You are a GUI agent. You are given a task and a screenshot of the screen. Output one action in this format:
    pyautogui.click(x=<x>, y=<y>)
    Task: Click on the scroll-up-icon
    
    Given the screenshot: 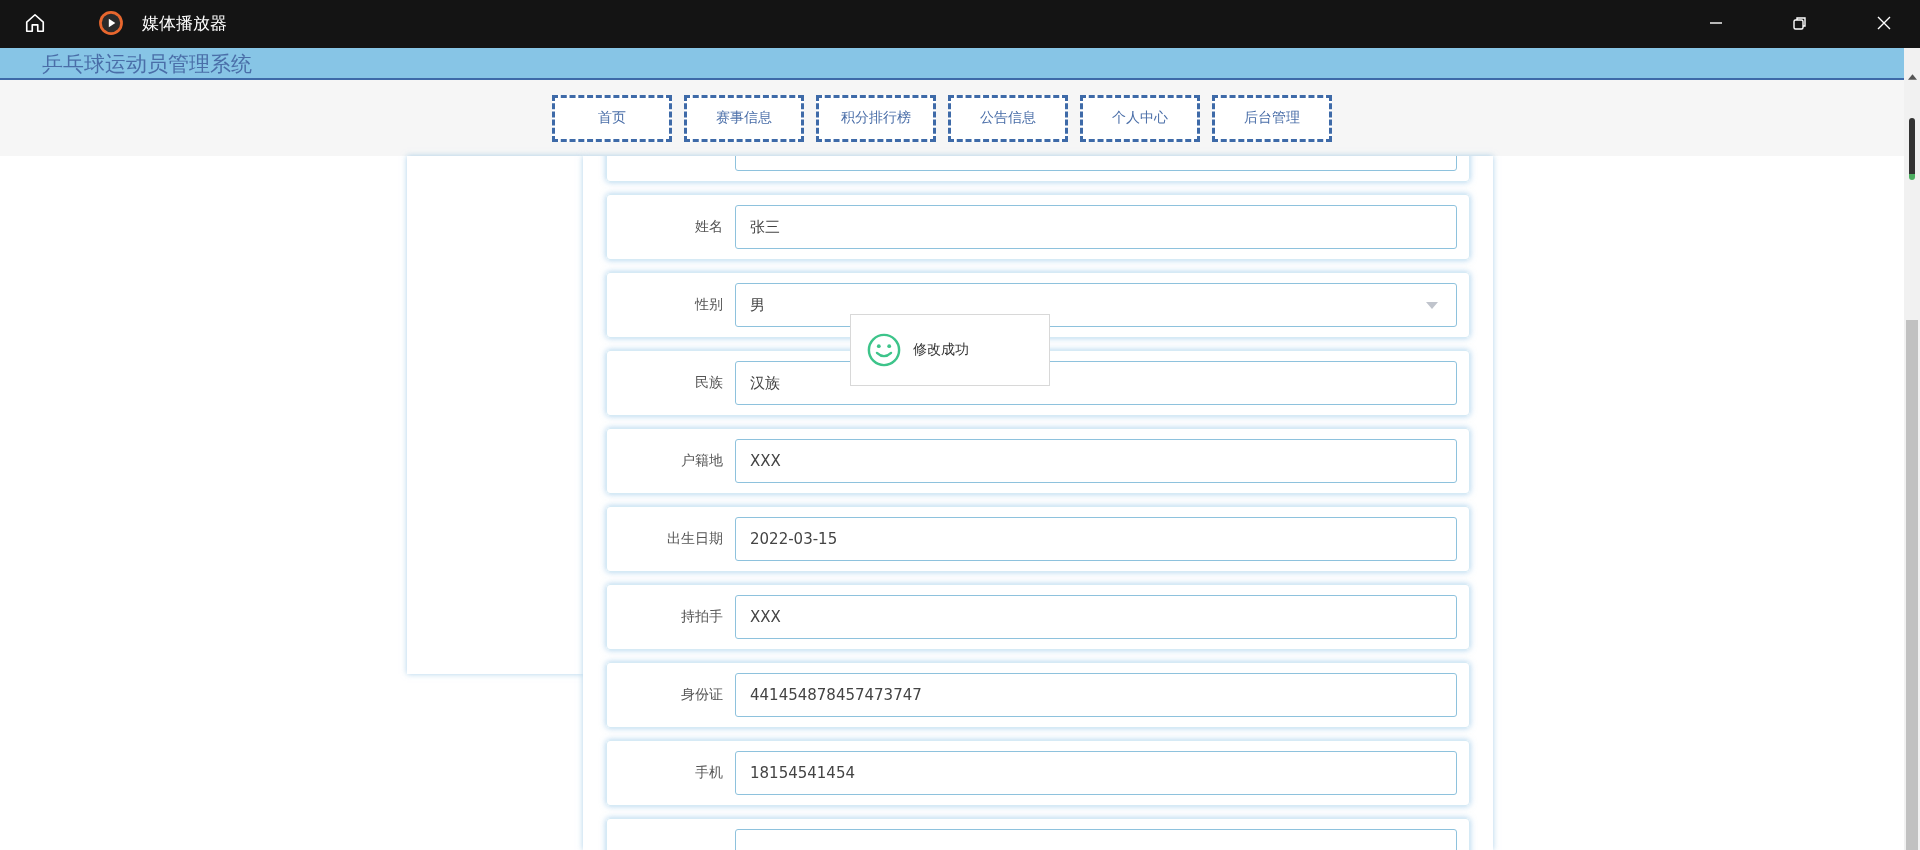 What is the action you would take?
    pyautogui.click(x=1912, y=77)
    